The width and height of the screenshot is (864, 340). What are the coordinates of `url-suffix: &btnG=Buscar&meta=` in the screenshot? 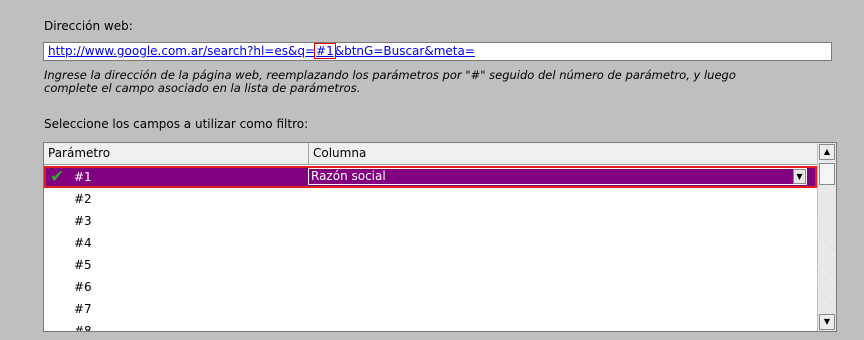 It's located at (404, 51).